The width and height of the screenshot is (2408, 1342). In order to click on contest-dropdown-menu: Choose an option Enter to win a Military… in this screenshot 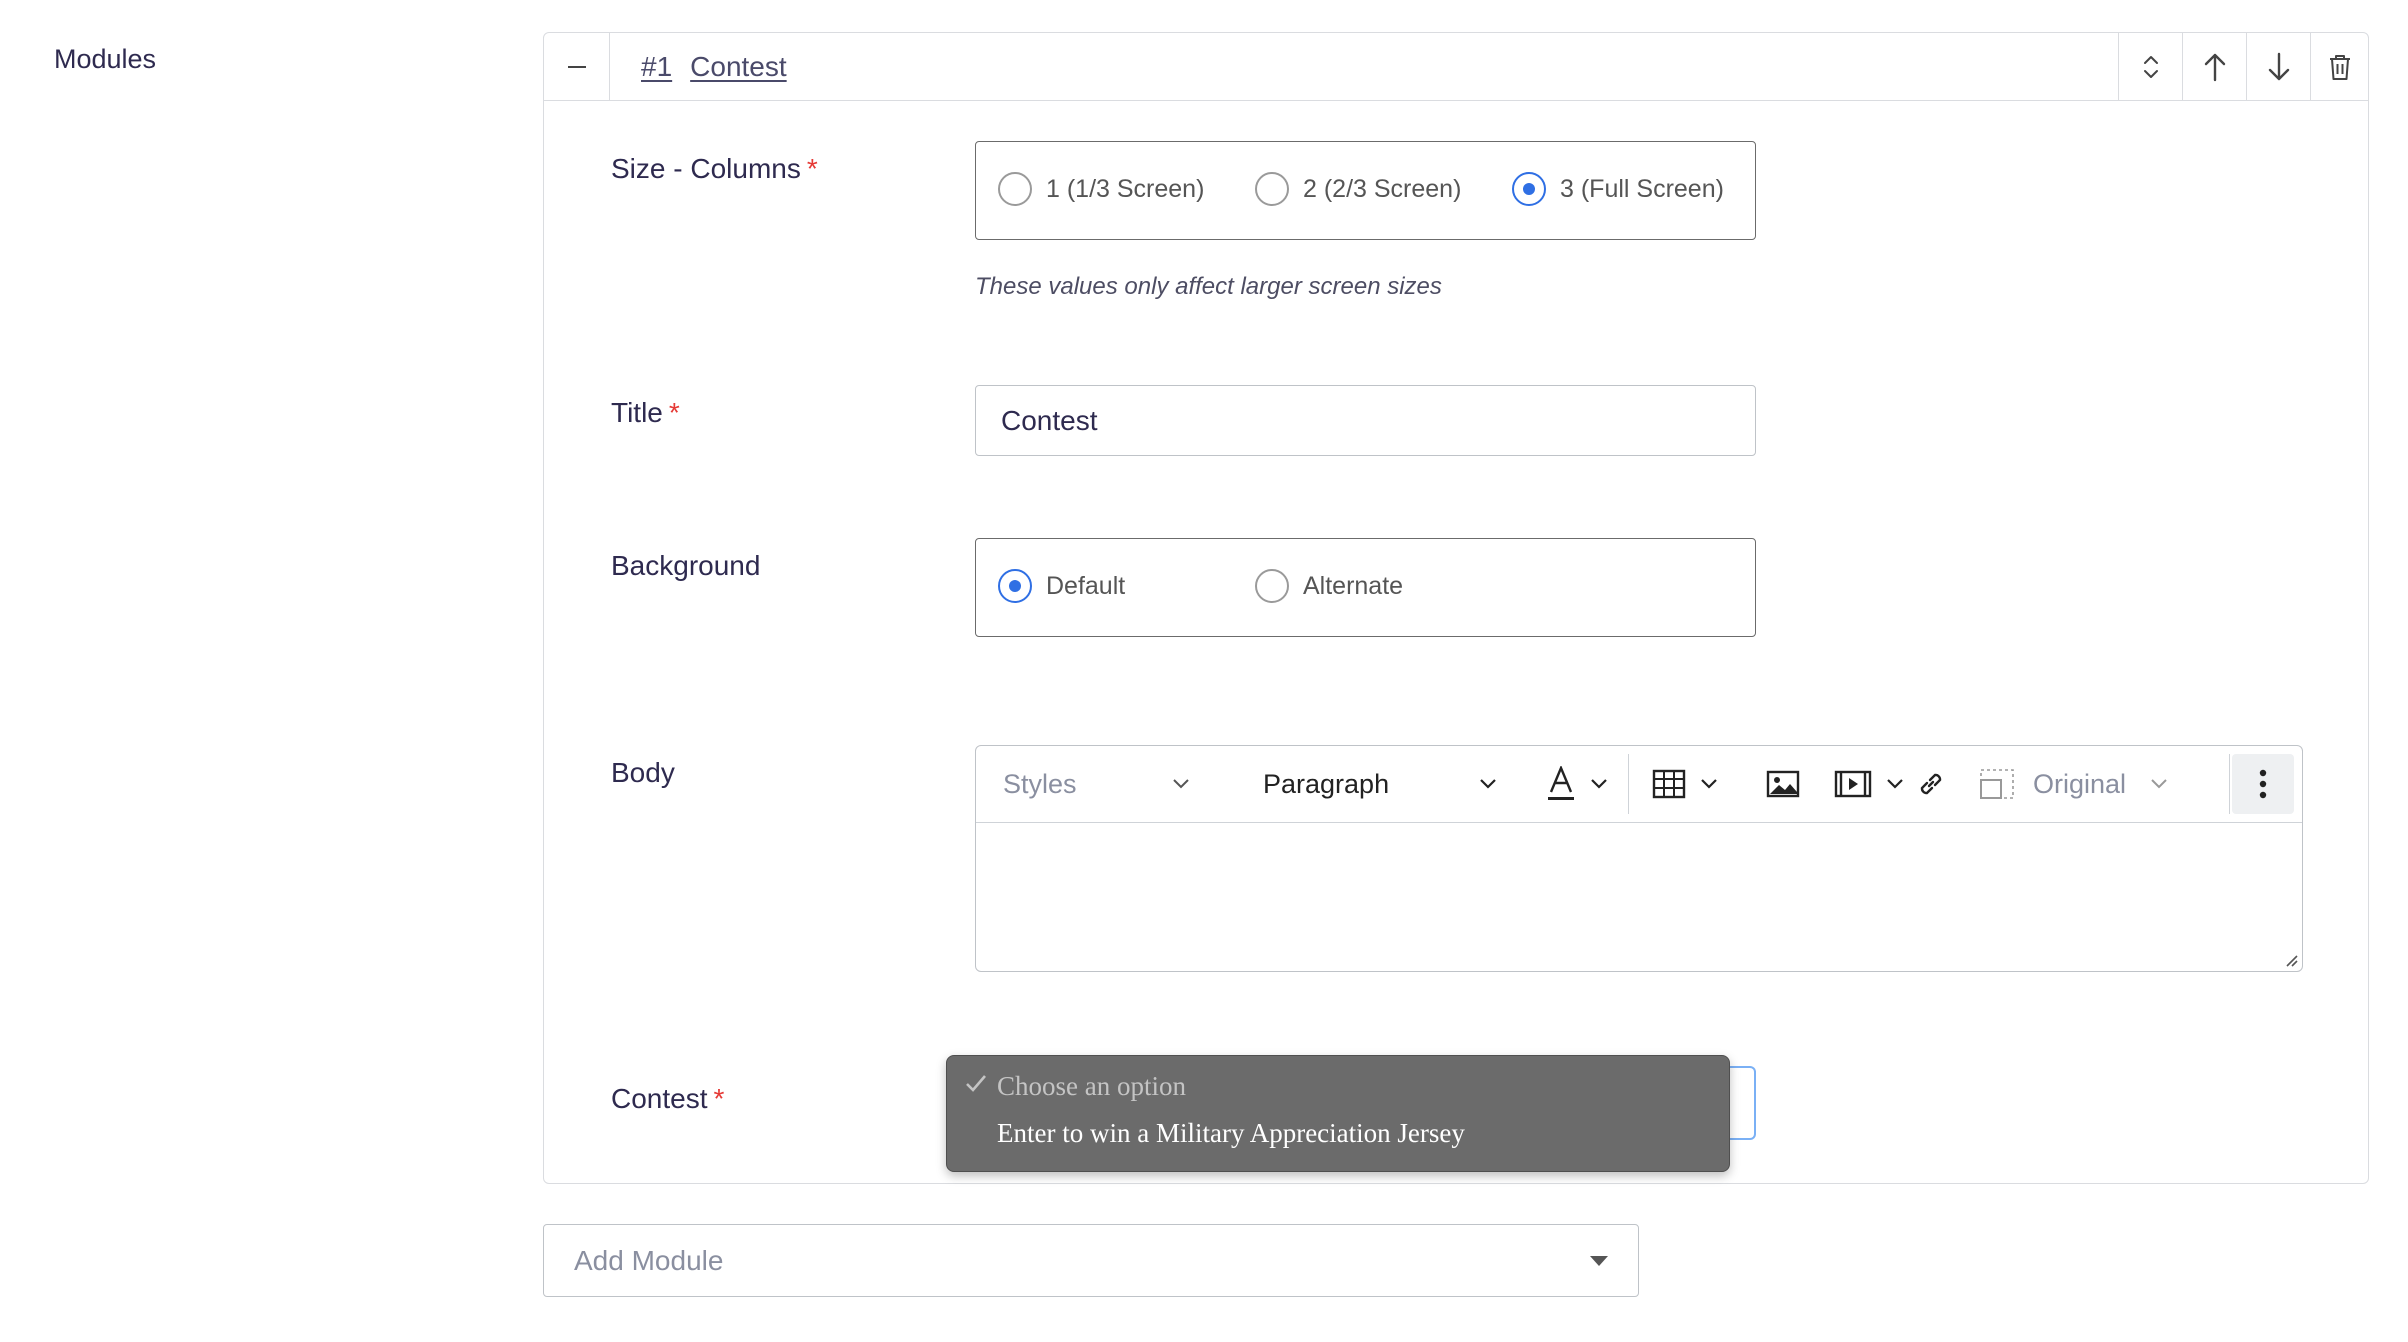, I will do `click(1338, 1113)`.